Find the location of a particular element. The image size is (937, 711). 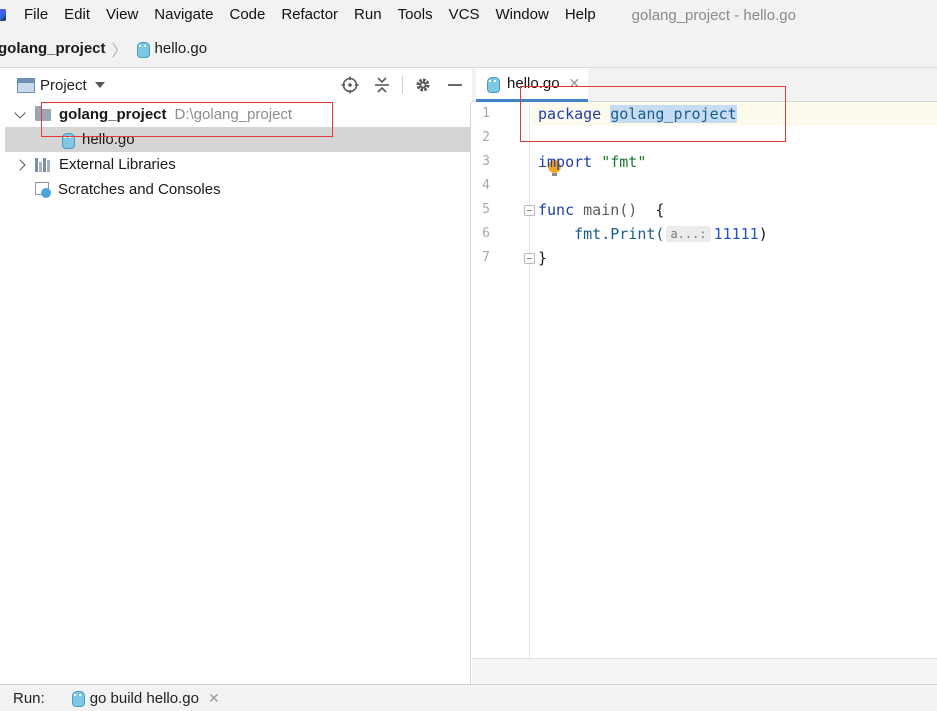

close-brace: } is located at coordinates (543, 258).